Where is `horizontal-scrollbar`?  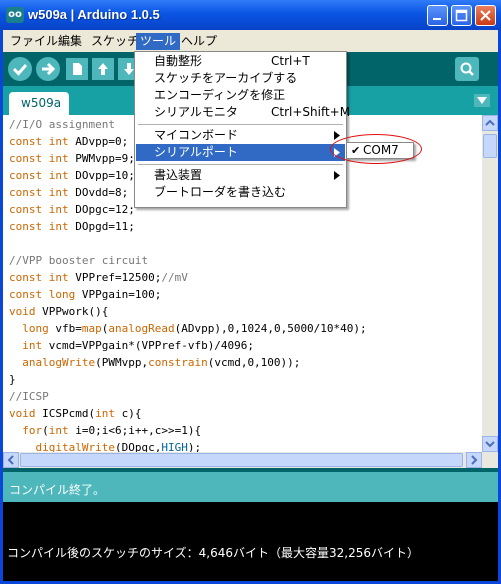
horizontal-scrollbar is located at coordinates (250, 460).